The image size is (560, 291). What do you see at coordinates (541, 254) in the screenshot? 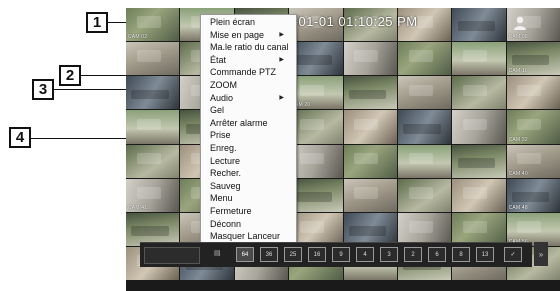
I see `collapse-launcher-button: »` at bounding box center [541, 254].